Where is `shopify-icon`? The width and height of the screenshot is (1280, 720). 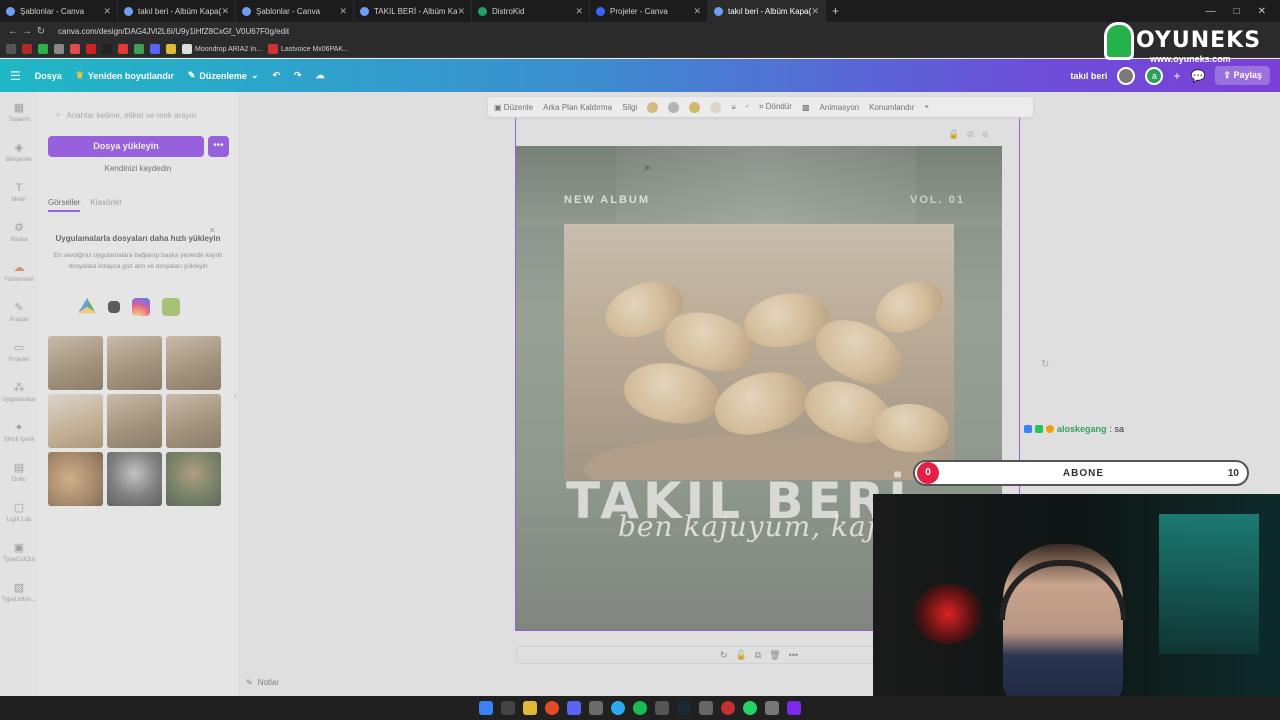
shopify-icon is located at coordinates (171, 307).